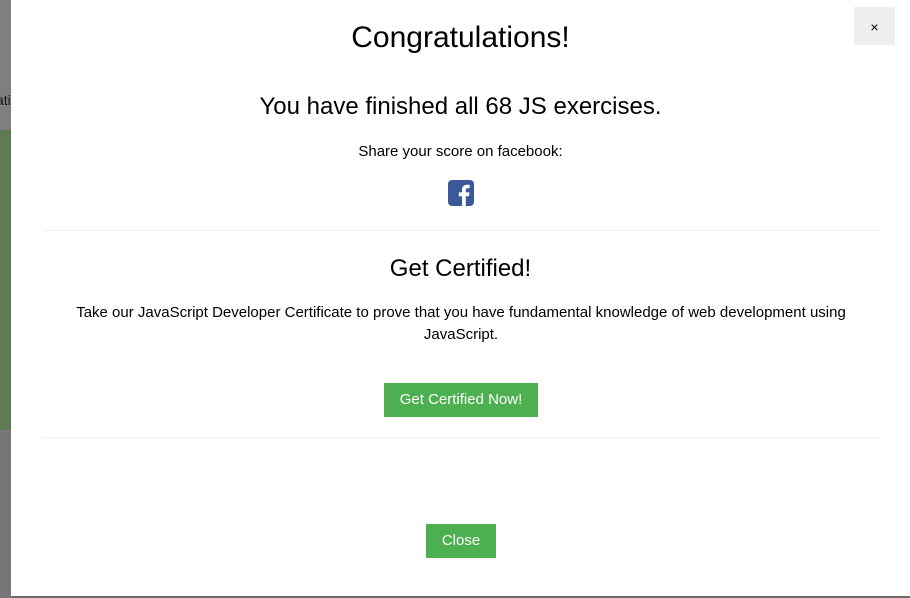  Describe the element at coordinates (460, 106) in the screenshot. I see `modal-subtitle: You have finished all 68 JS exercises.` at that location.